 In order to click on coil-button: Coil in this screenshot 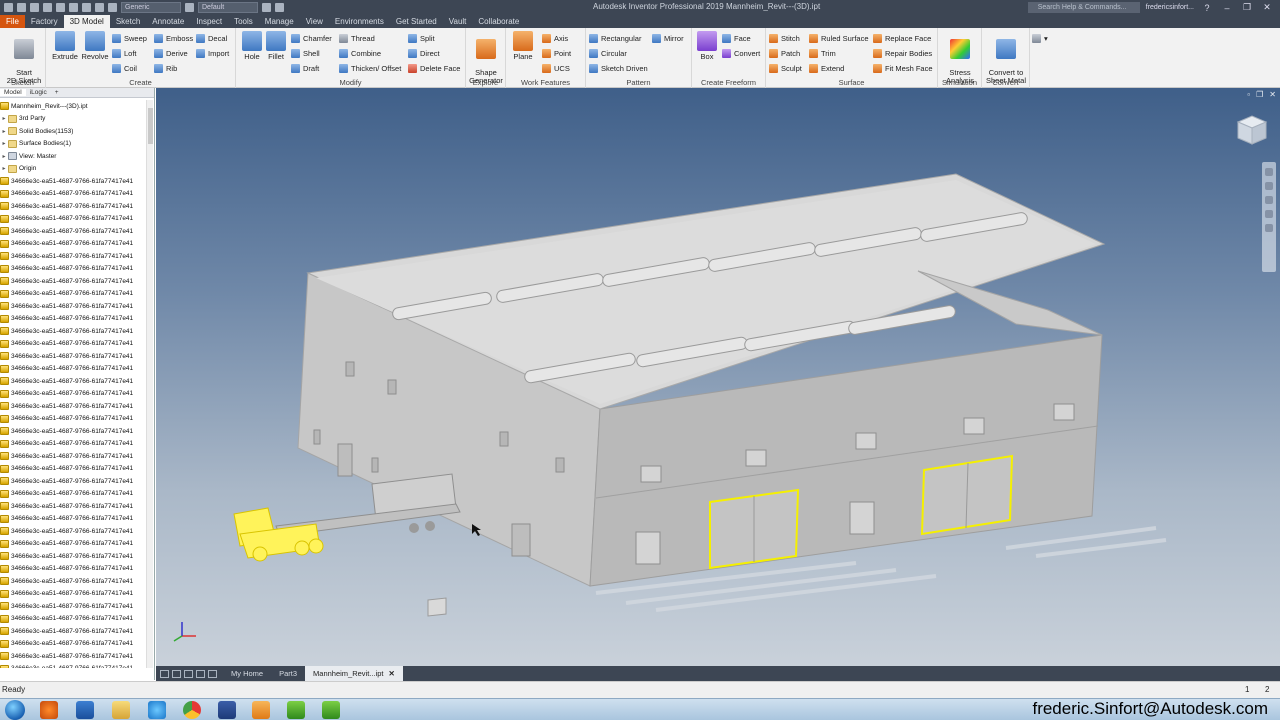, I will do `click(124, 68)`.